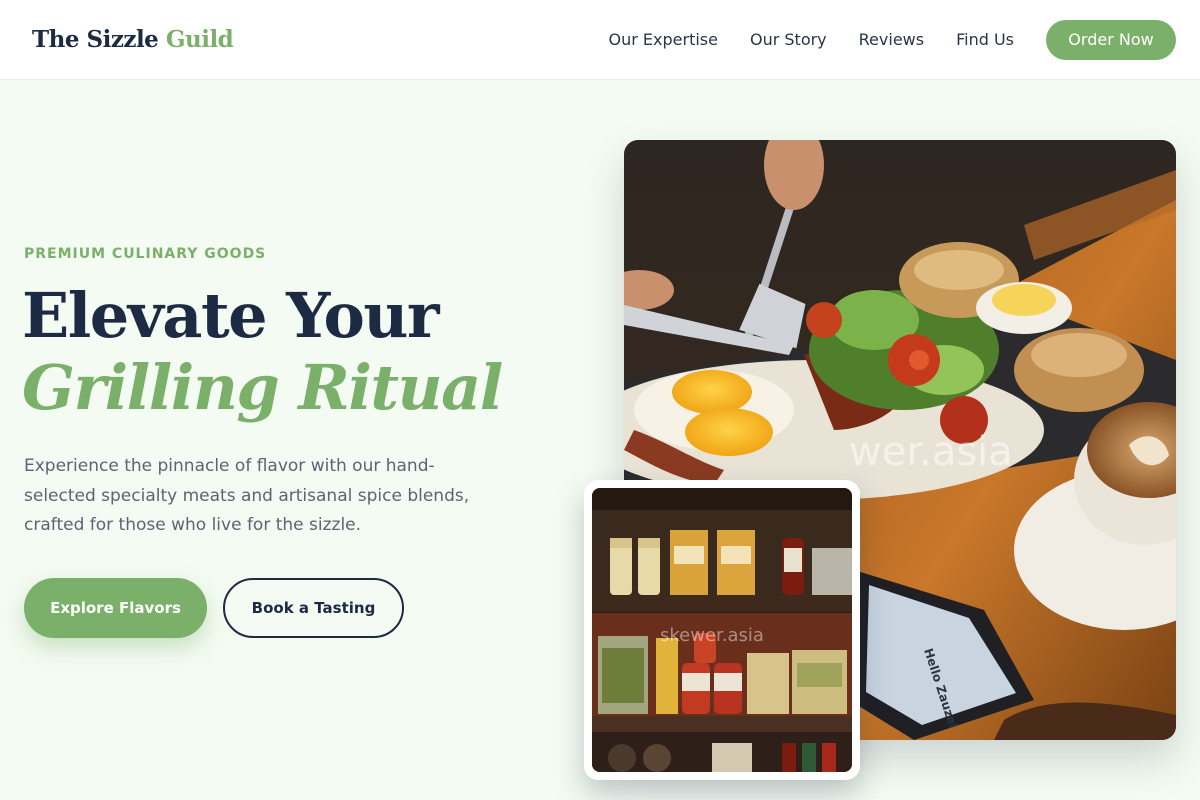 The width and height of the screenshot is (1200, 800). Describe the element at coordinates (199, 39) in the screenshot. I see `brand-name-accent: Guild` at that location.